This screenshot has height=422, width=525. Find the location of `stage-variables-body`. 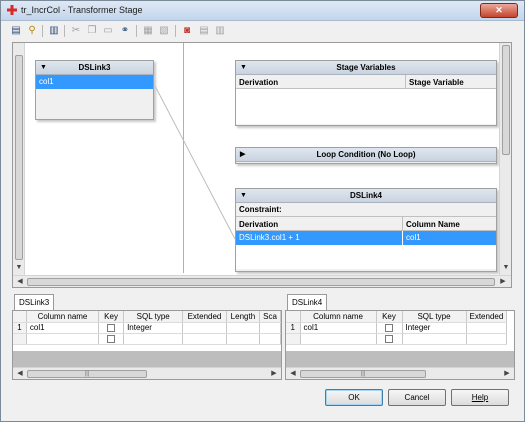

stage-variables-body is located at coordinates (366, 106).